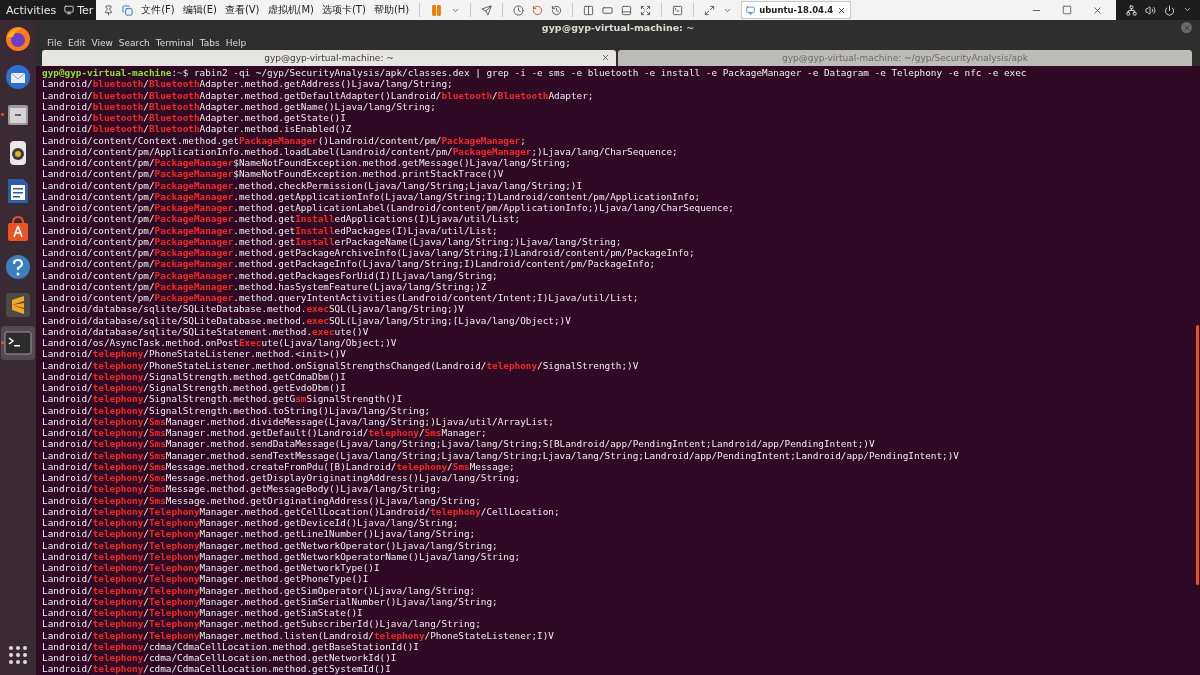  What do you see at coordinates (1131, 10) in the screenshot?
I see `network-icon` at bounding box center [1131, 10].